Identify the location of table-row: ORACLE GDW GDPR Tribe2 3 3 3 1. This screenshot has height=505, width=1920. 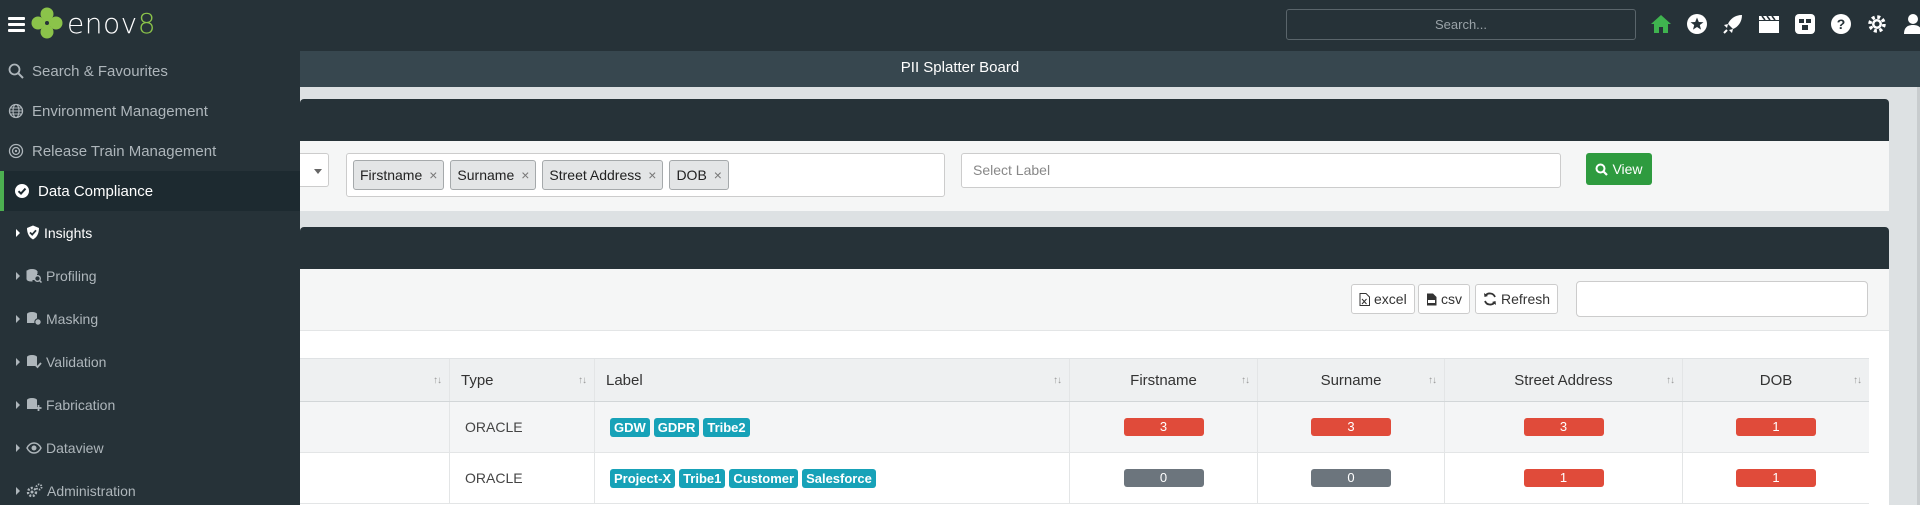
(1084, 427).